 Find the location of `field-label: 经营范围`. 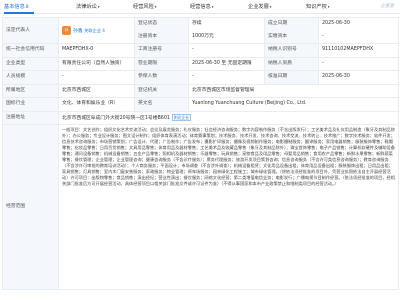

field-label: 经营范围 is located at coordinates (30, 207).